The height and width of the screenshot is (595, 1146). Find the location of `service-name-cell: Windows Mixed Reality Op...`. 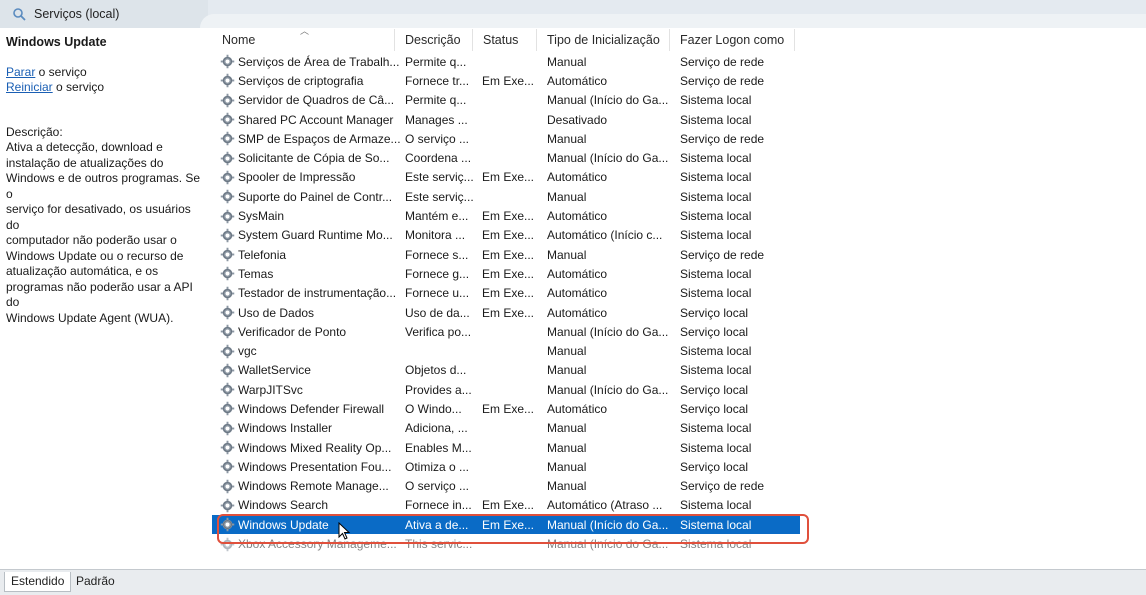

service-name-cell: Windows Mixed Reality Op... is located at coordinates (306, 447).